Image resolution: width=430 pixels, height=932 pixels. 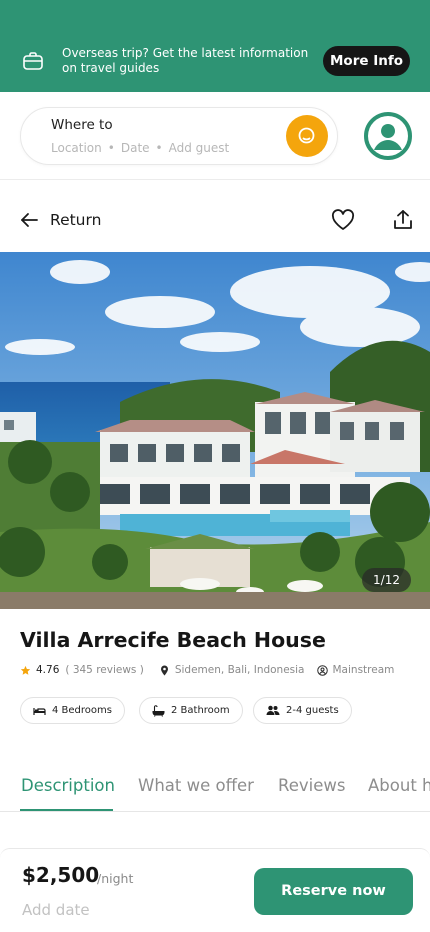 I want to click on add-date-field: Add date, so click(x=56, y=910).